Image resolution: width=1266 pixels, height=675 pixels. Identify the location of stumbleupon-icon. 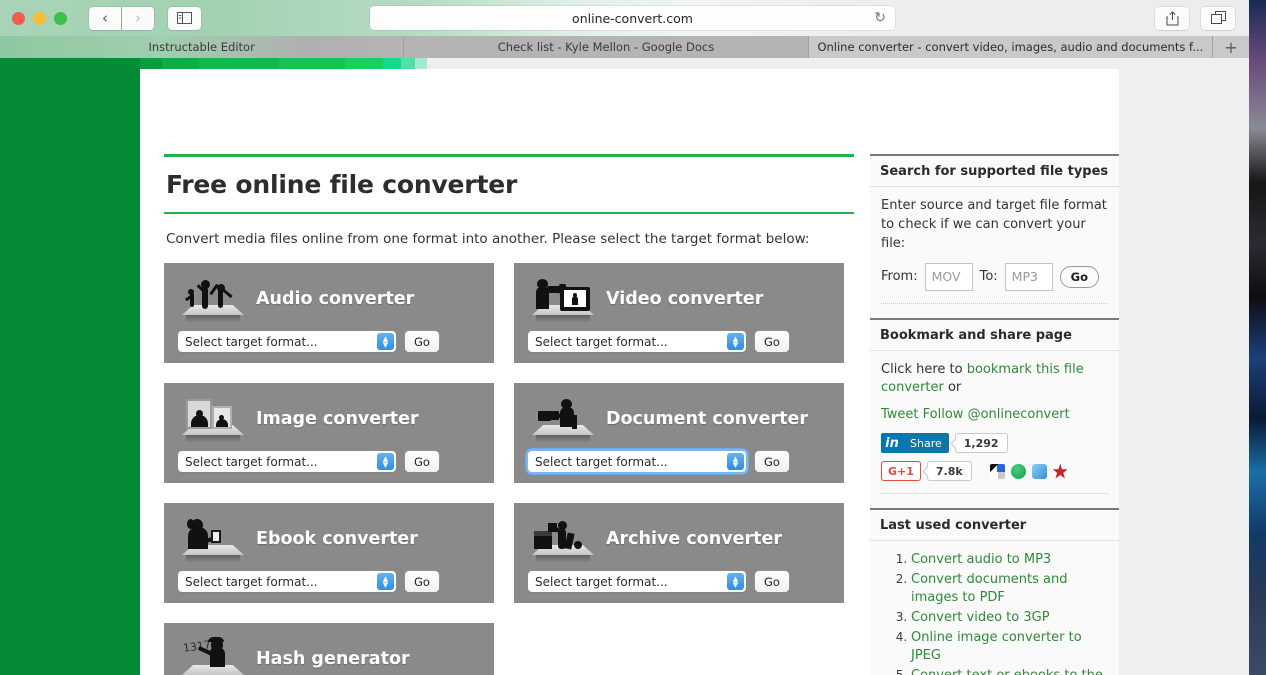
(1018, 471).